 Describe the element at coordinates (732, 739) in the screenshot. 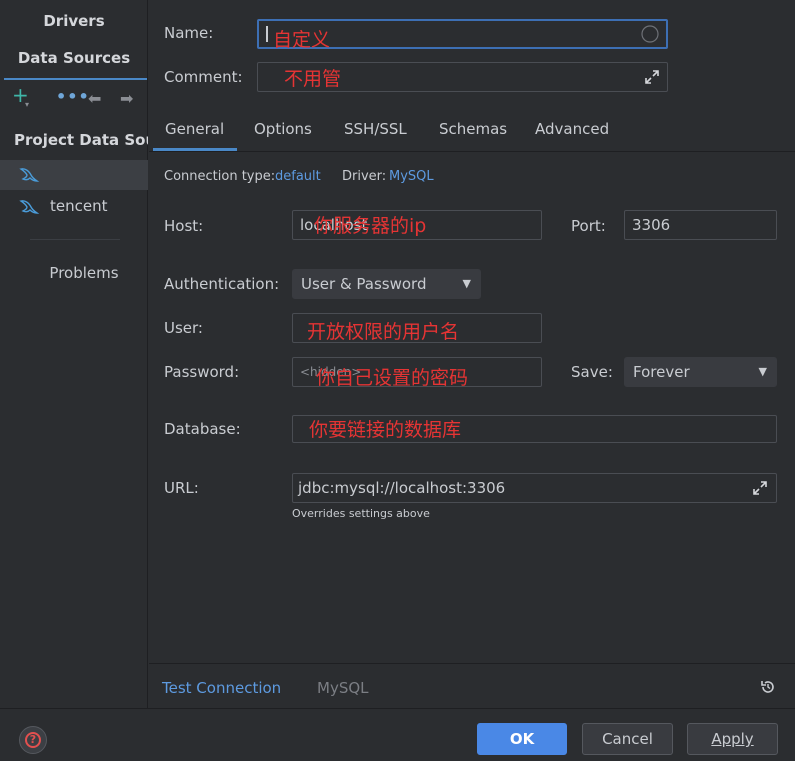

I see `apply-button: Apply` at that location.